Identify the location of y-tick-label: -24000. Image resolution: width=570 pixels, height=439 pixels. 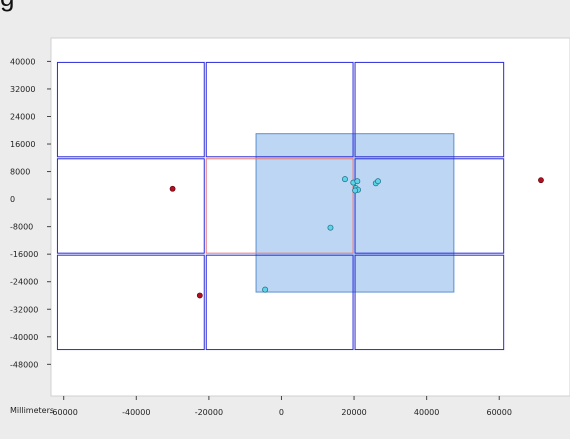
(24, 282).